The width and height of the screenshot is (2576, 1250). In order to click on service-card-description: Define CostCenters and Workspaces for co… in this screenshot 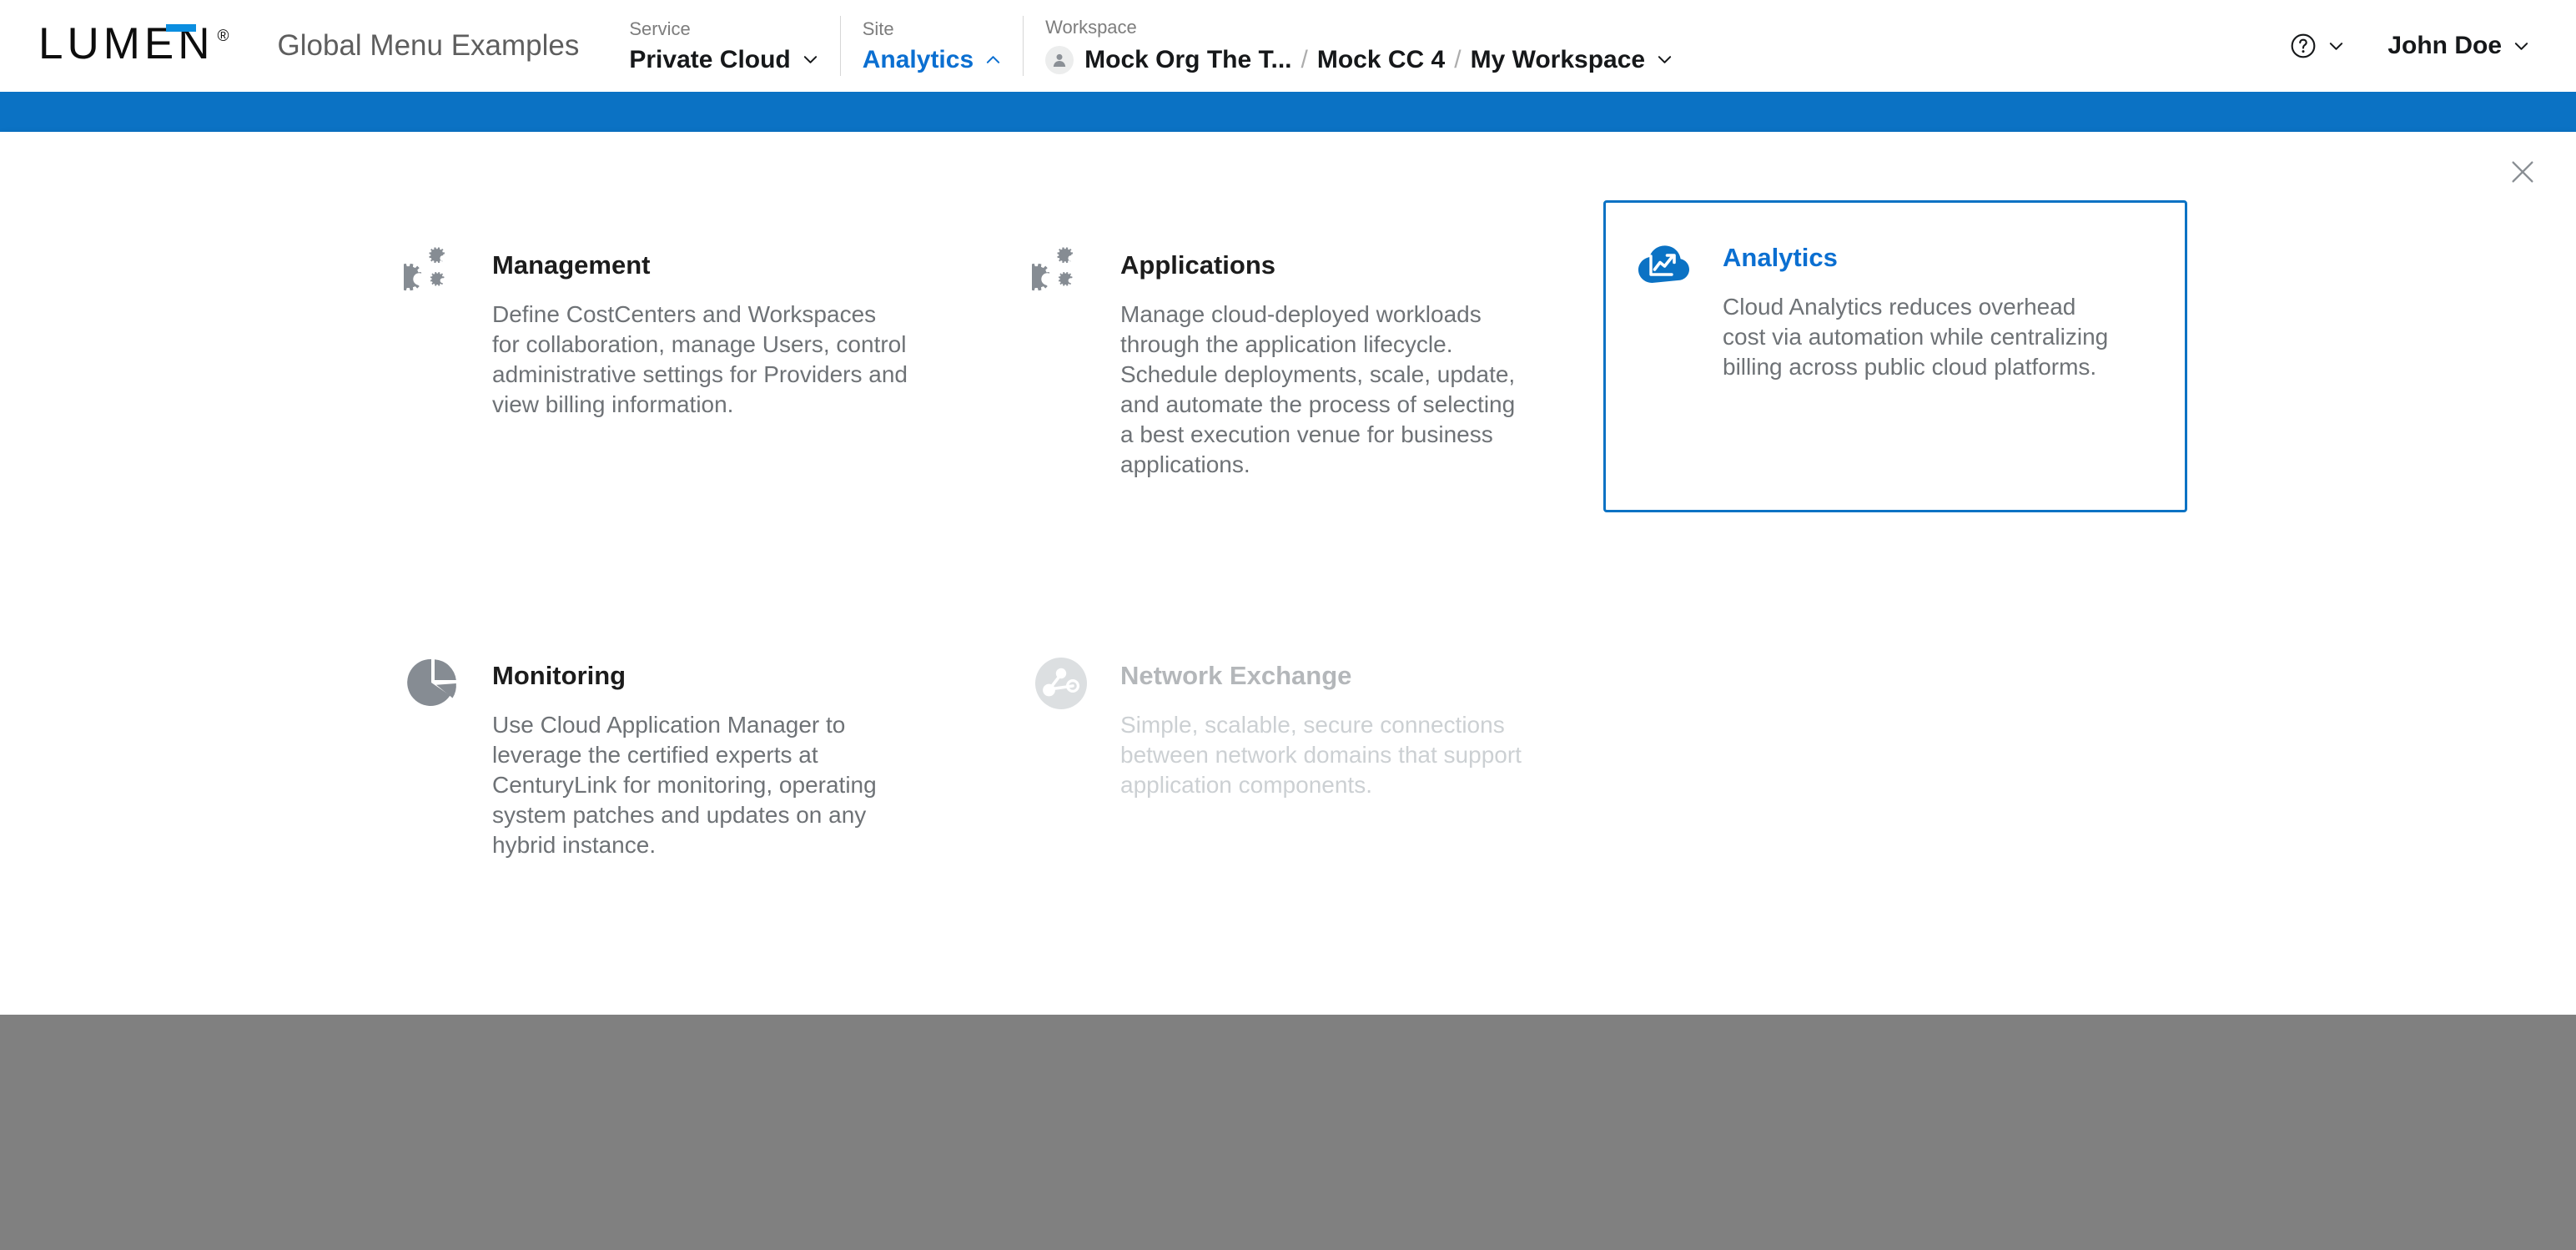, I will do `click(700, 359)`.